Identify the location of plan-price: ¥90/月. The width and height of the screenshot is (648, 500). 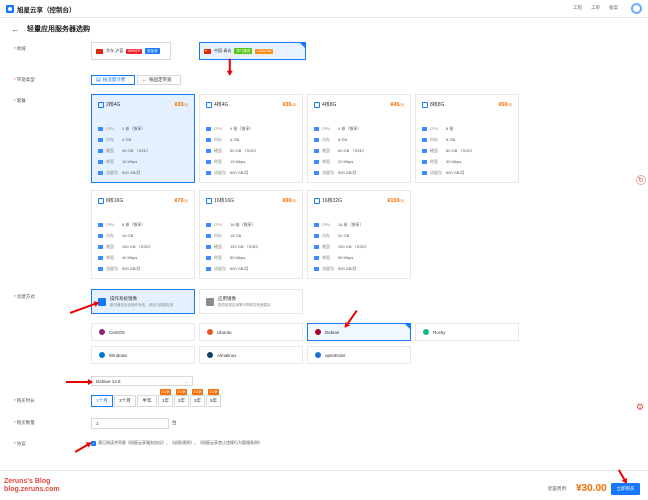
(289, 201).